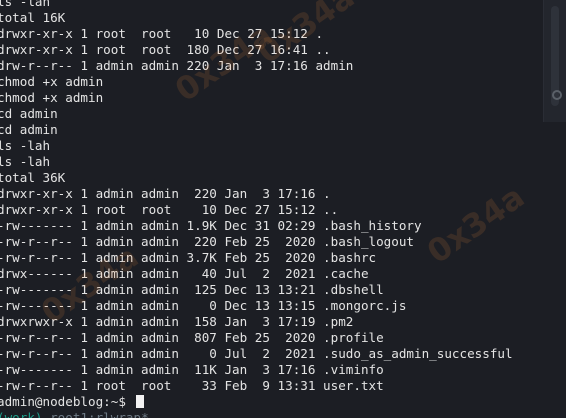 The height and width of the screenshot is (418, 566). Describe the element at coordinates (162, 33) in the screenshot. I see `terminal-line: drwxr-xr-x 1 root root 10 Dec 27 15:12 .` at that location.